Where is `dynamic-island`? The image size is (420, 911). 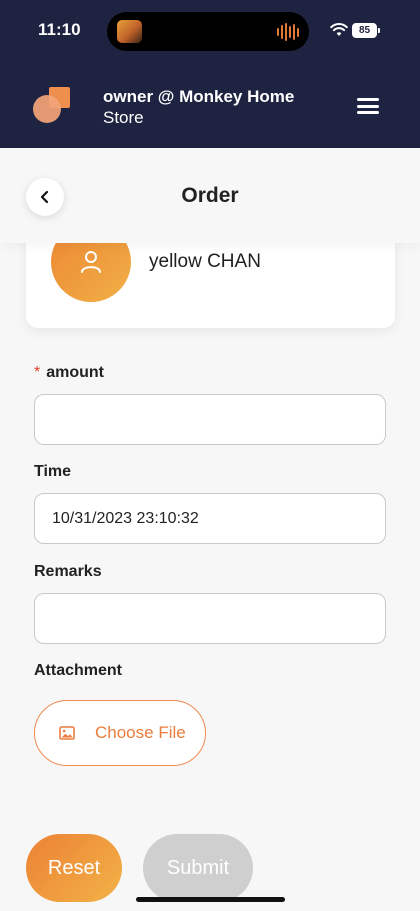 dynamic-island is located at coordinates (208, 31).